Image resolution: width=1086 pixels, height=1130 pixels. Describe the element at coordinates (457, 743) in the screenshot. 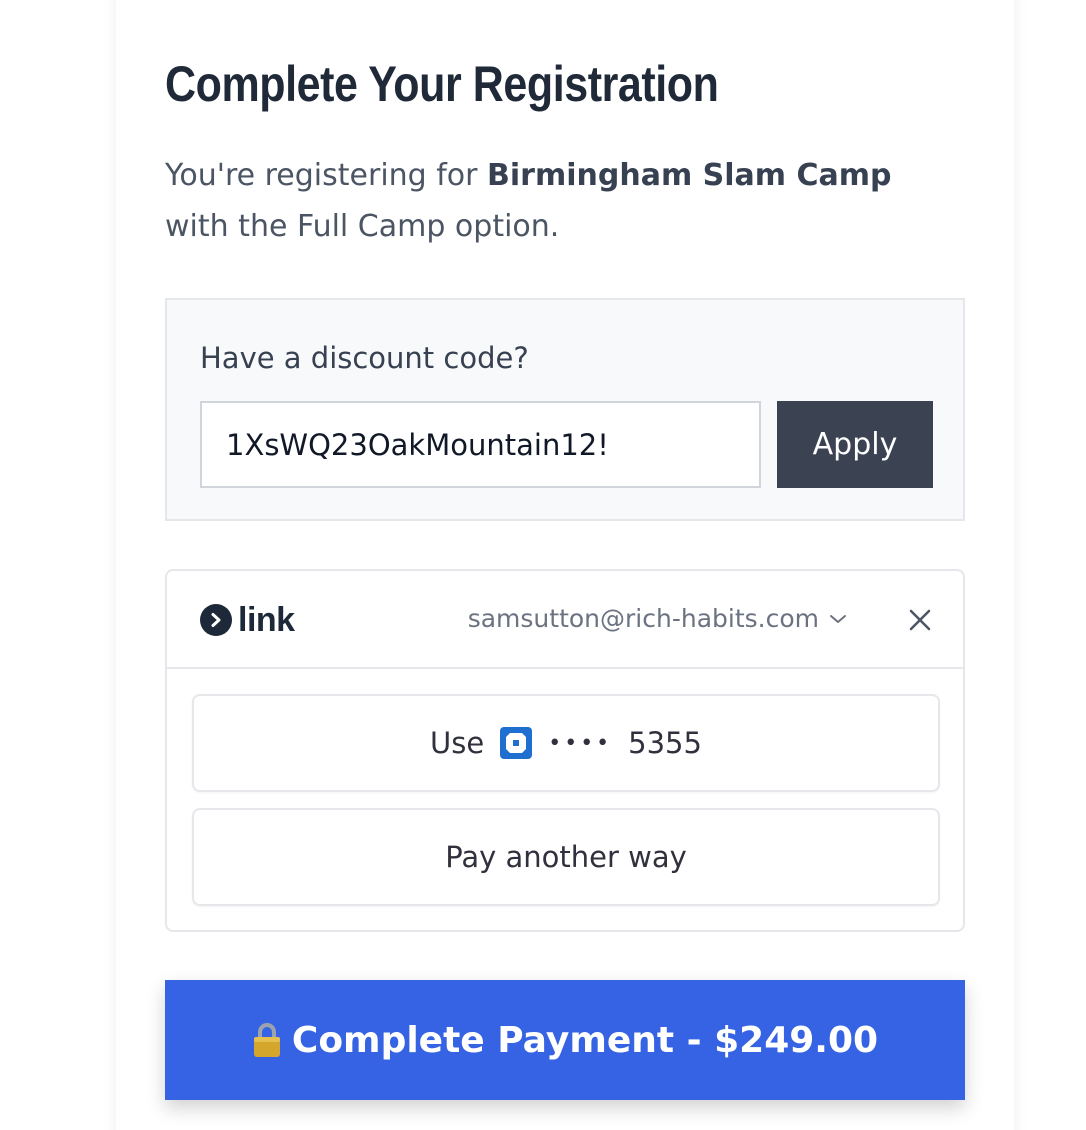

I see `use-label: Use` at that location.